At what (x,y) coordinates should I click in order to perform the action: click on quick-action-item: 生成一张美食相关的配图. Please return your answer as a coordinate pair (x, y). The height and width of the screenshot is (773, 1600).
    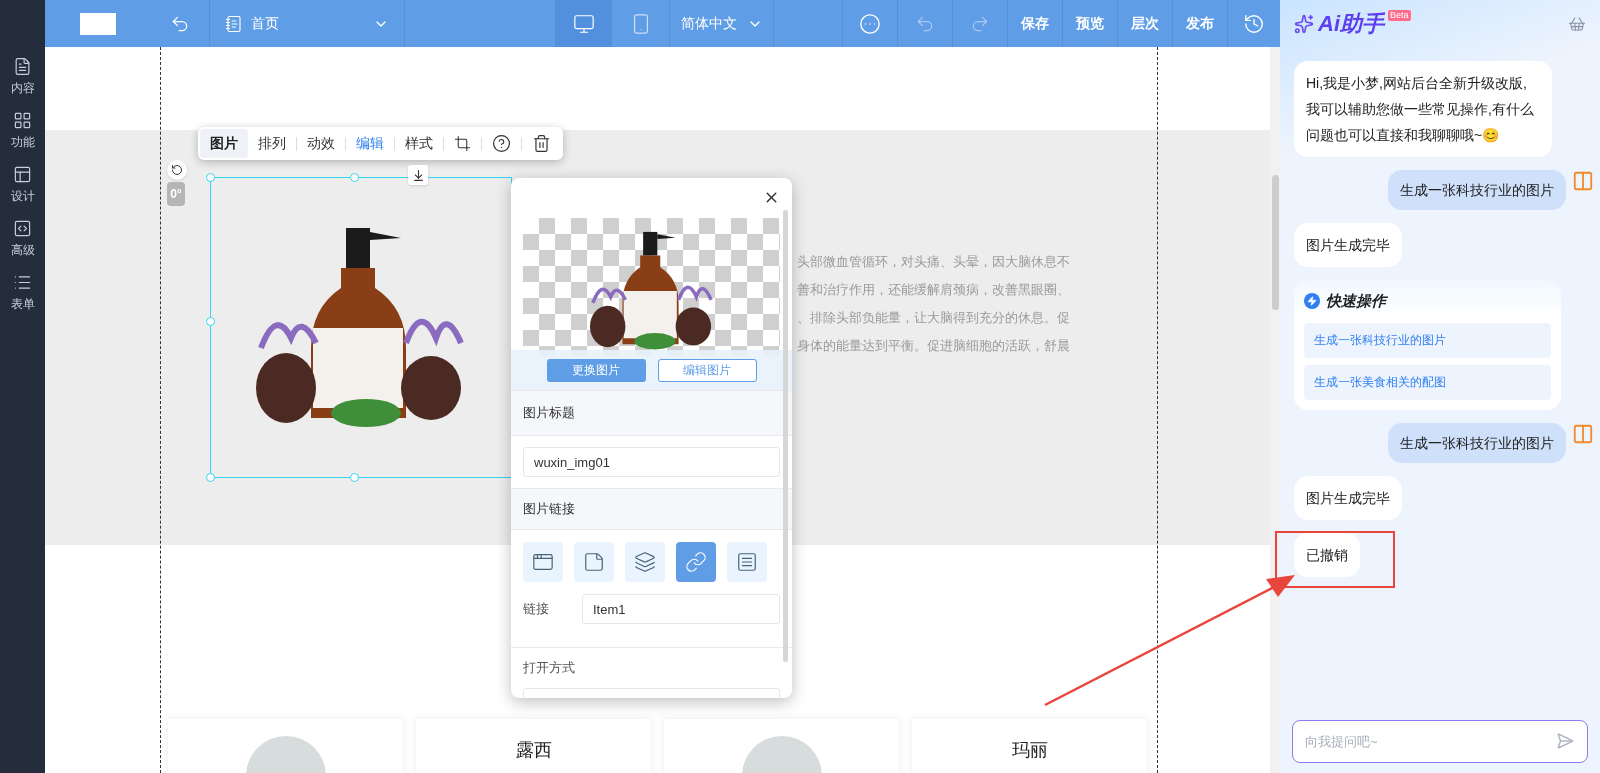
    Looking at the image, I should click on (1427, 382).